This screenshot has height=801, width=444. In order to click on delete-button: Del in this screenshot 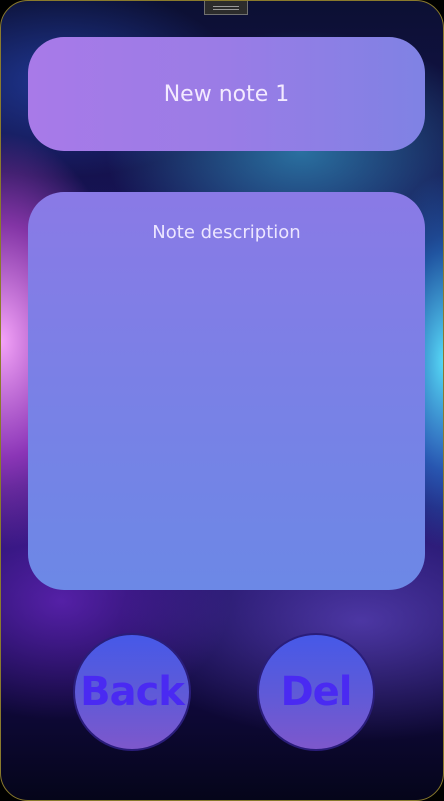, I will do `click(316, 692)`.